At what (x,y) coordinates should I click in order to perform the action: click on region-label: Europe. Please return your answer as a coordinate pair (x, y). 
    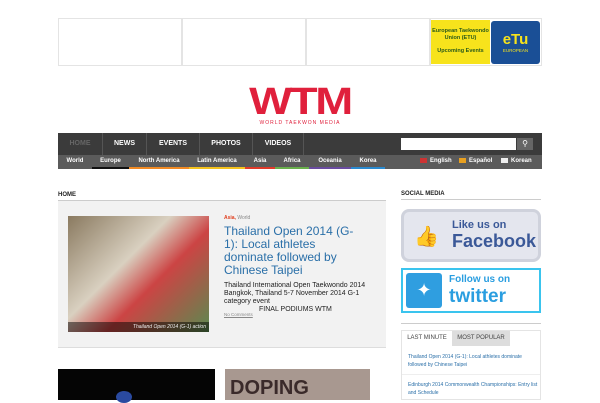
    Looking at the image, I should click on (110, 161).